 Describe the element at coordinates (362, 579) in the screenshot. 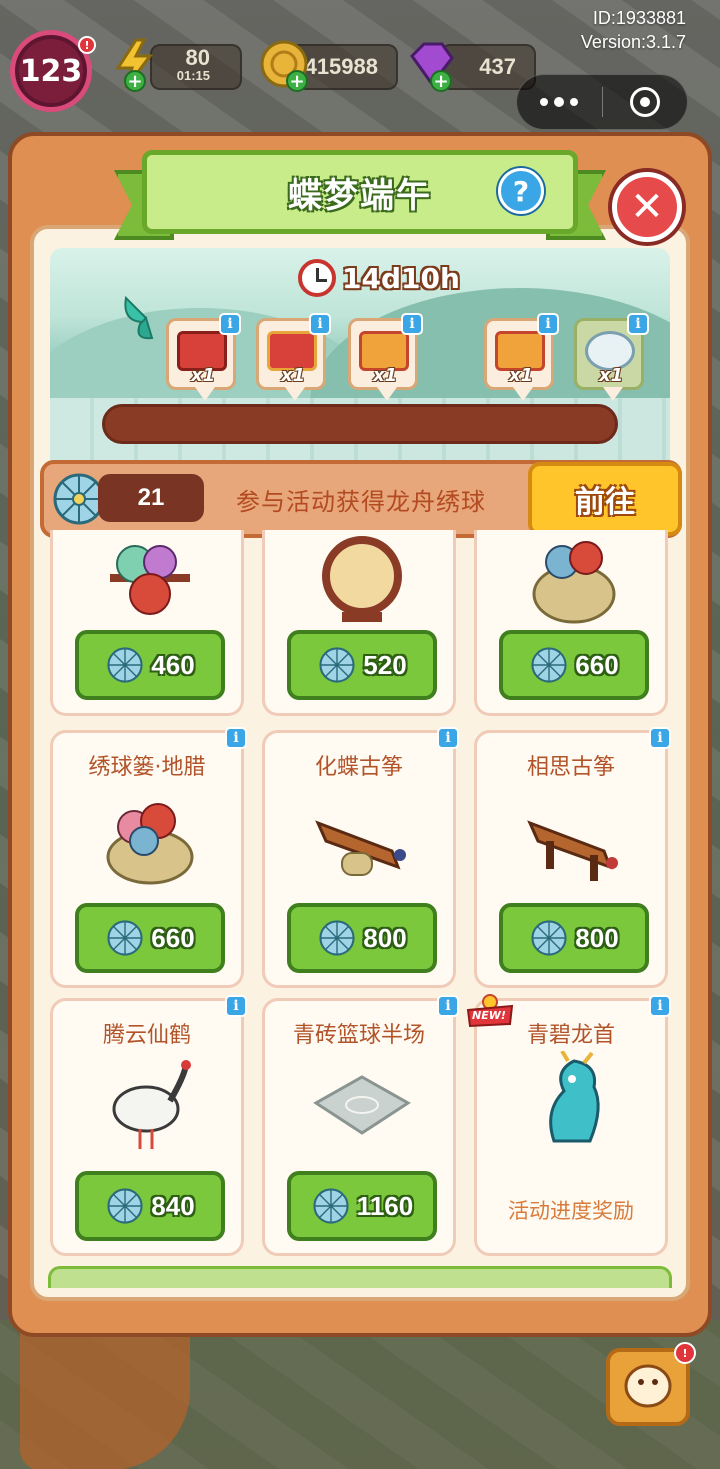

I see `round-screen-icon` at that location.